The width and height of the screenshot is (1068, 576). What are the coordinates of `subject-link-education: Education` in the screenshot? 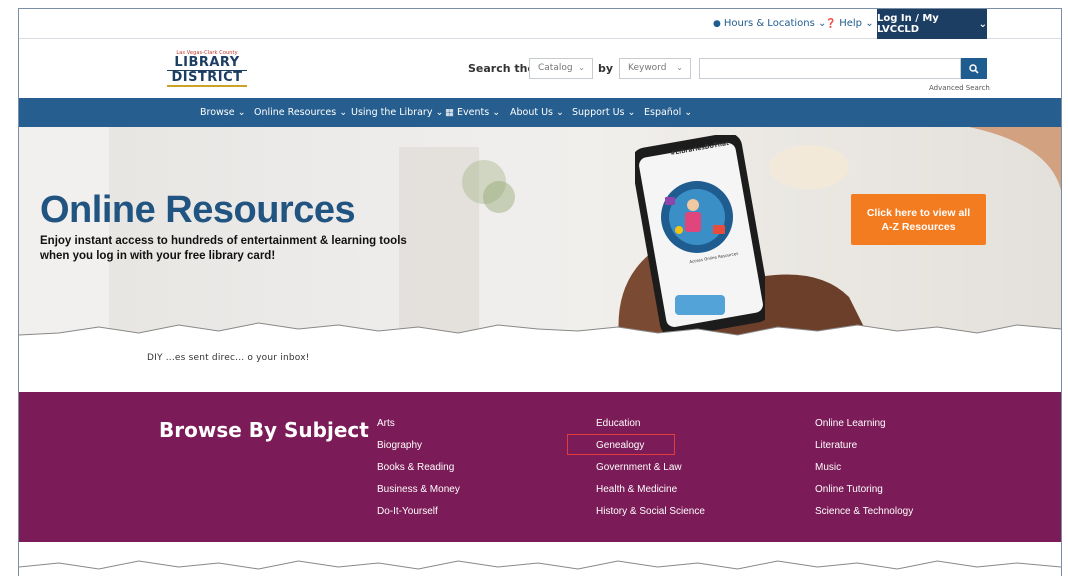 It's located at (618, 423).